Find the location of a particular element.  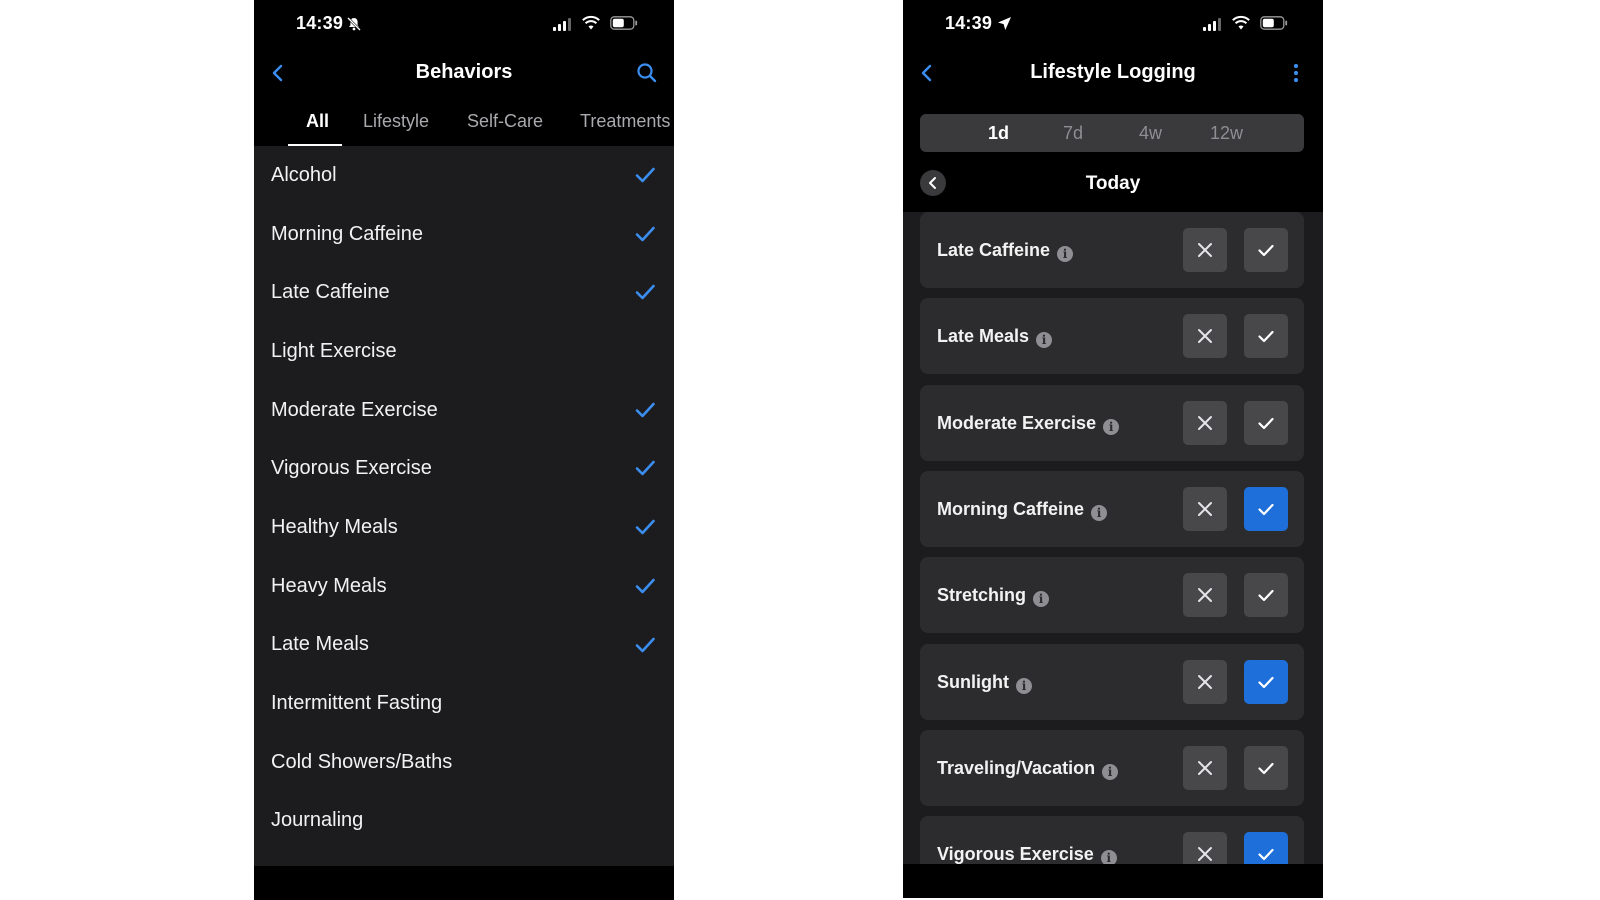

range-4w: 4w is located at coordinates (1150, 133).